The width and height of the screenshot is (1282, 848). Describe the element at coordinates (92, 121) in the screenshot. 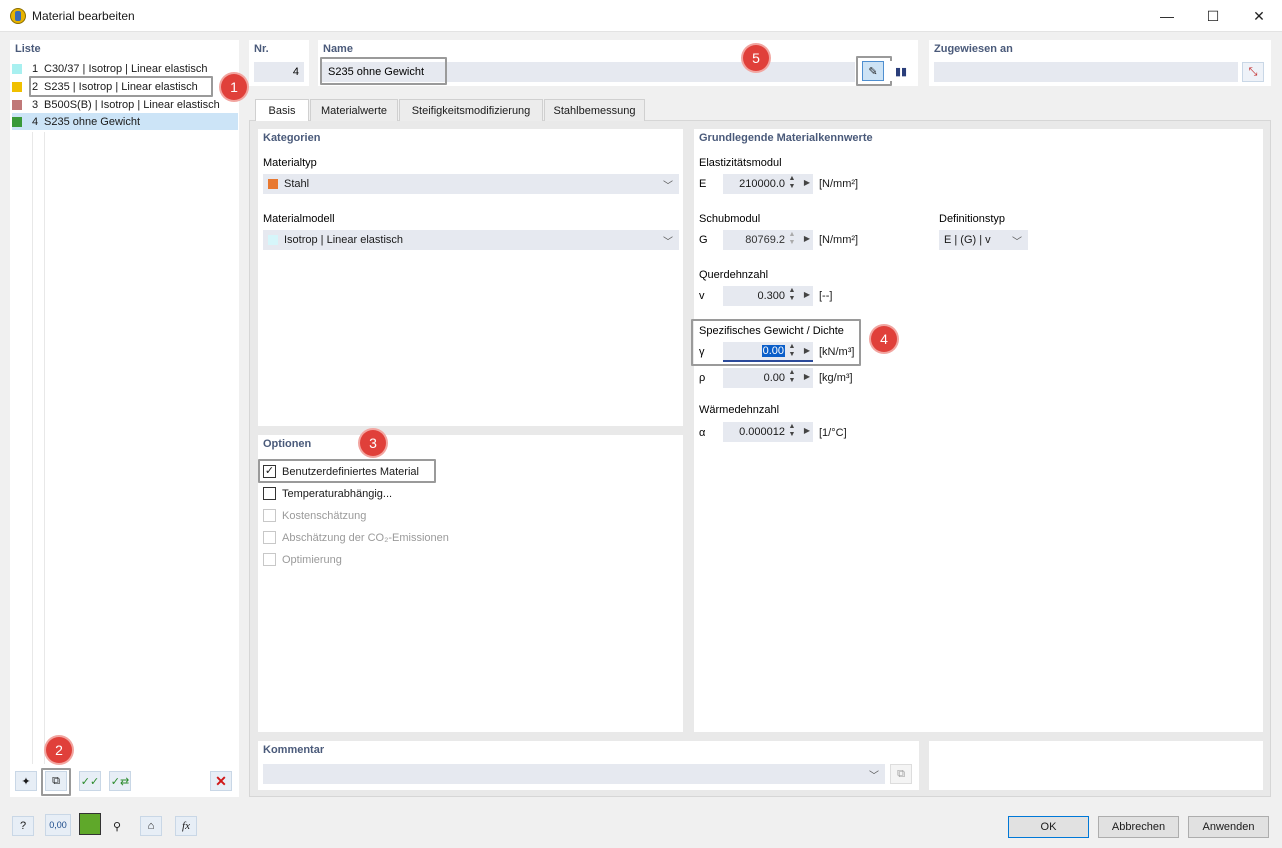

I see `item-label: S235 ohne Gewicht` at that location.